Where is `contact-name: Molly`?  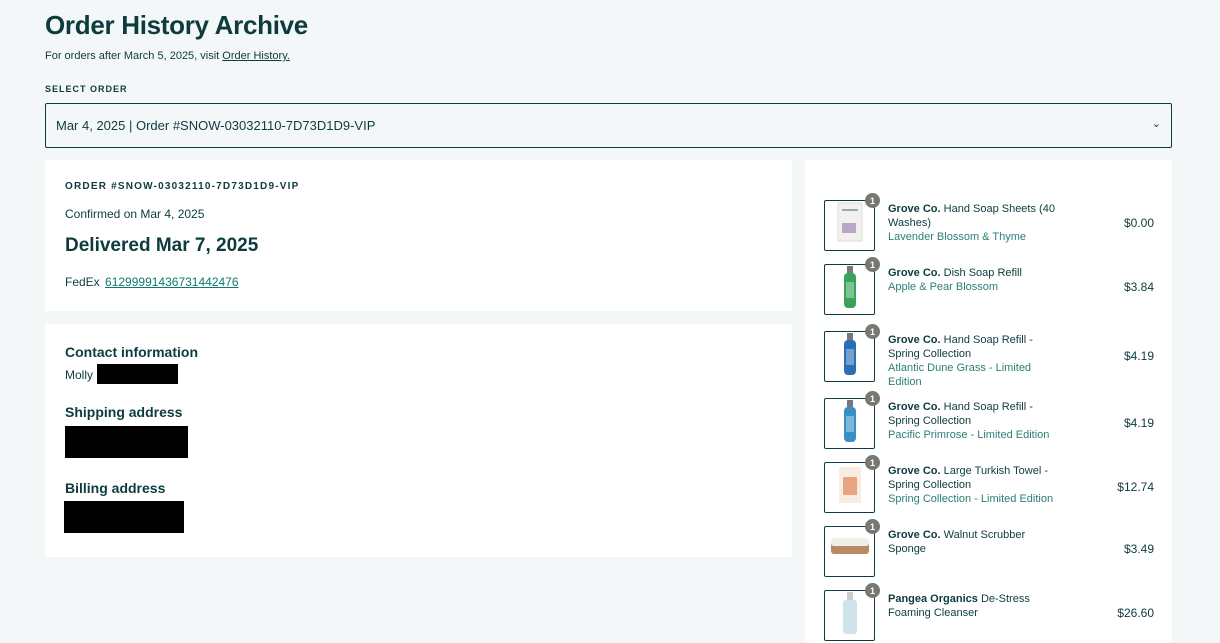 contact-name: Molly is located at coordinates (79, 375).